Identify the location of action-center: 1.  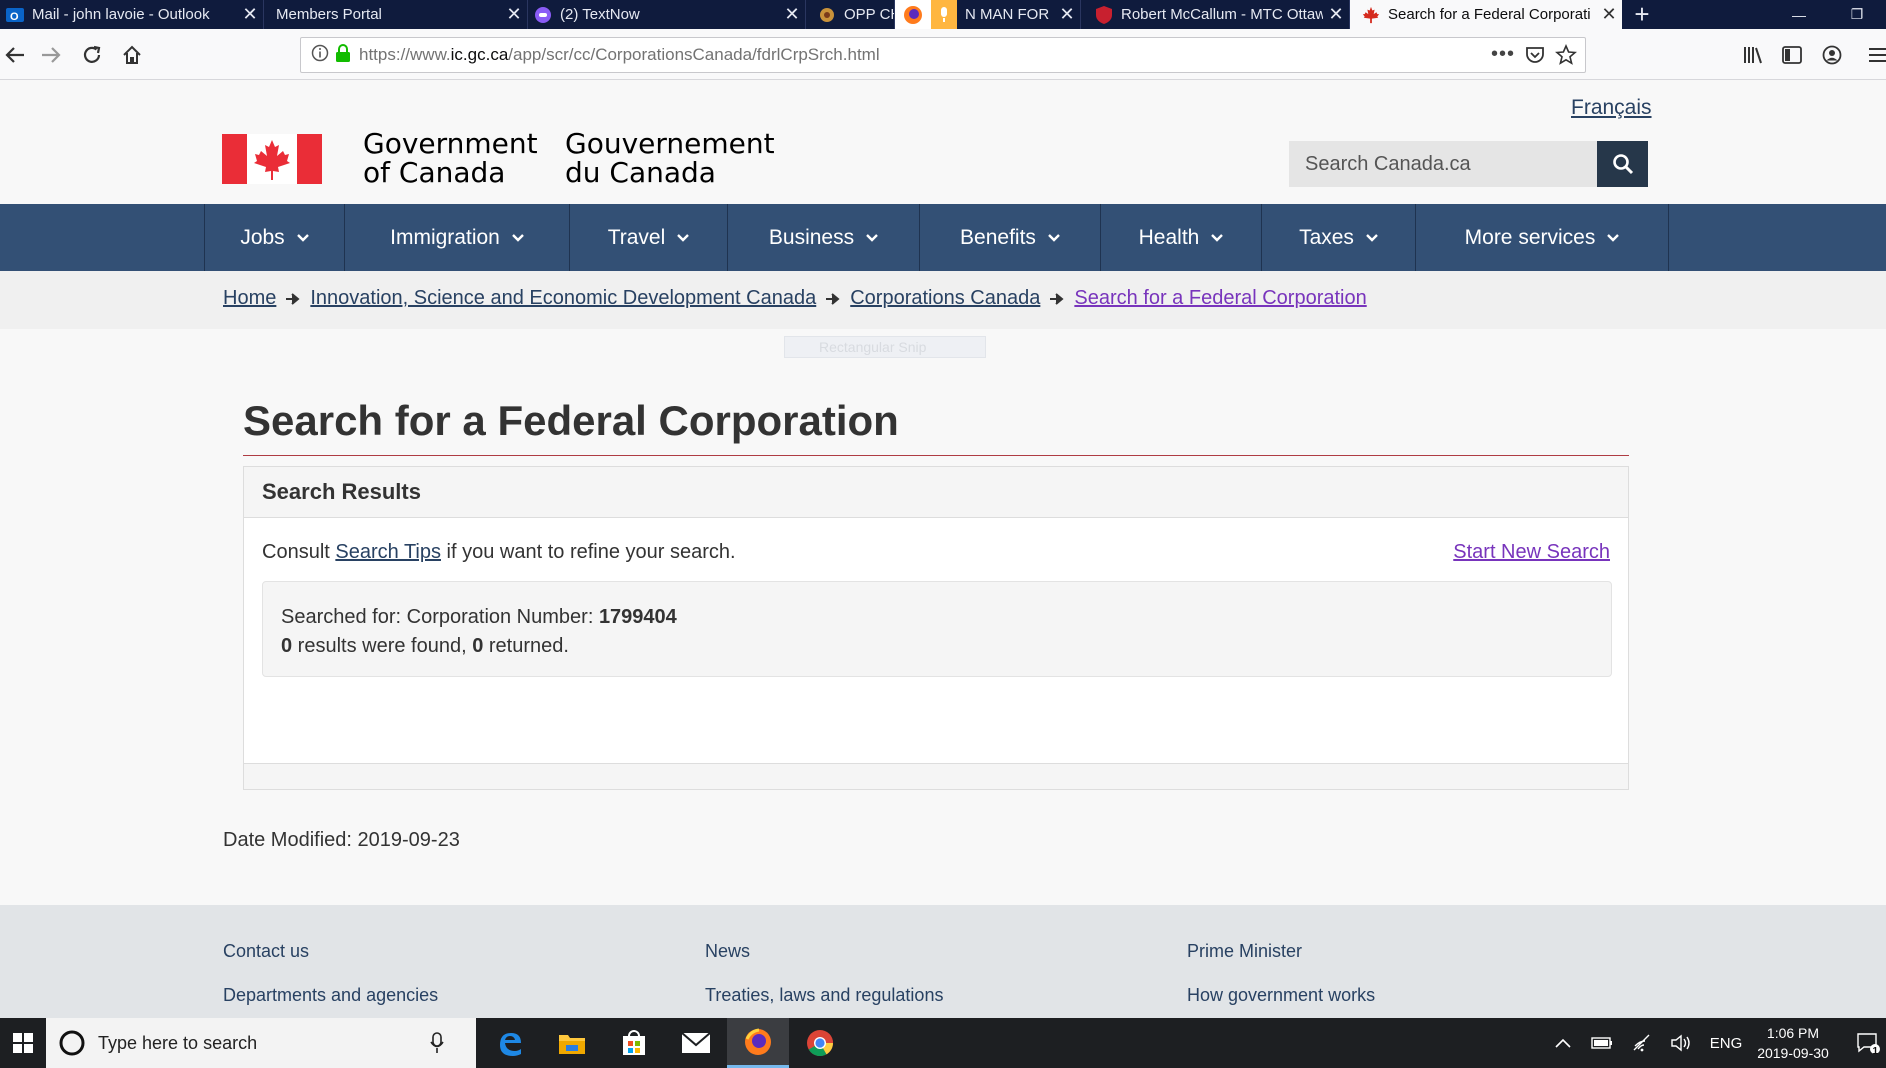
(1868, 1043).